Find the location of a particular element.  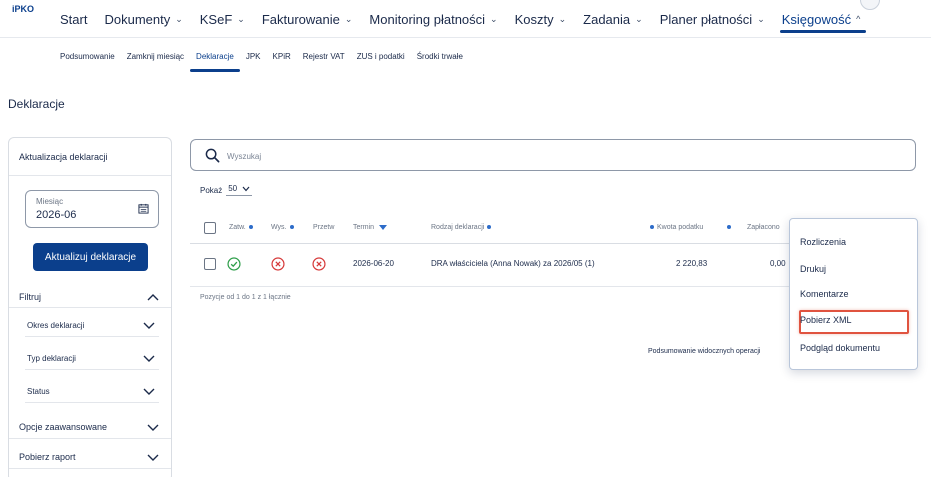

tab-zus-i-podatki: ZUS i podatki is located at coordinates (381, 56).